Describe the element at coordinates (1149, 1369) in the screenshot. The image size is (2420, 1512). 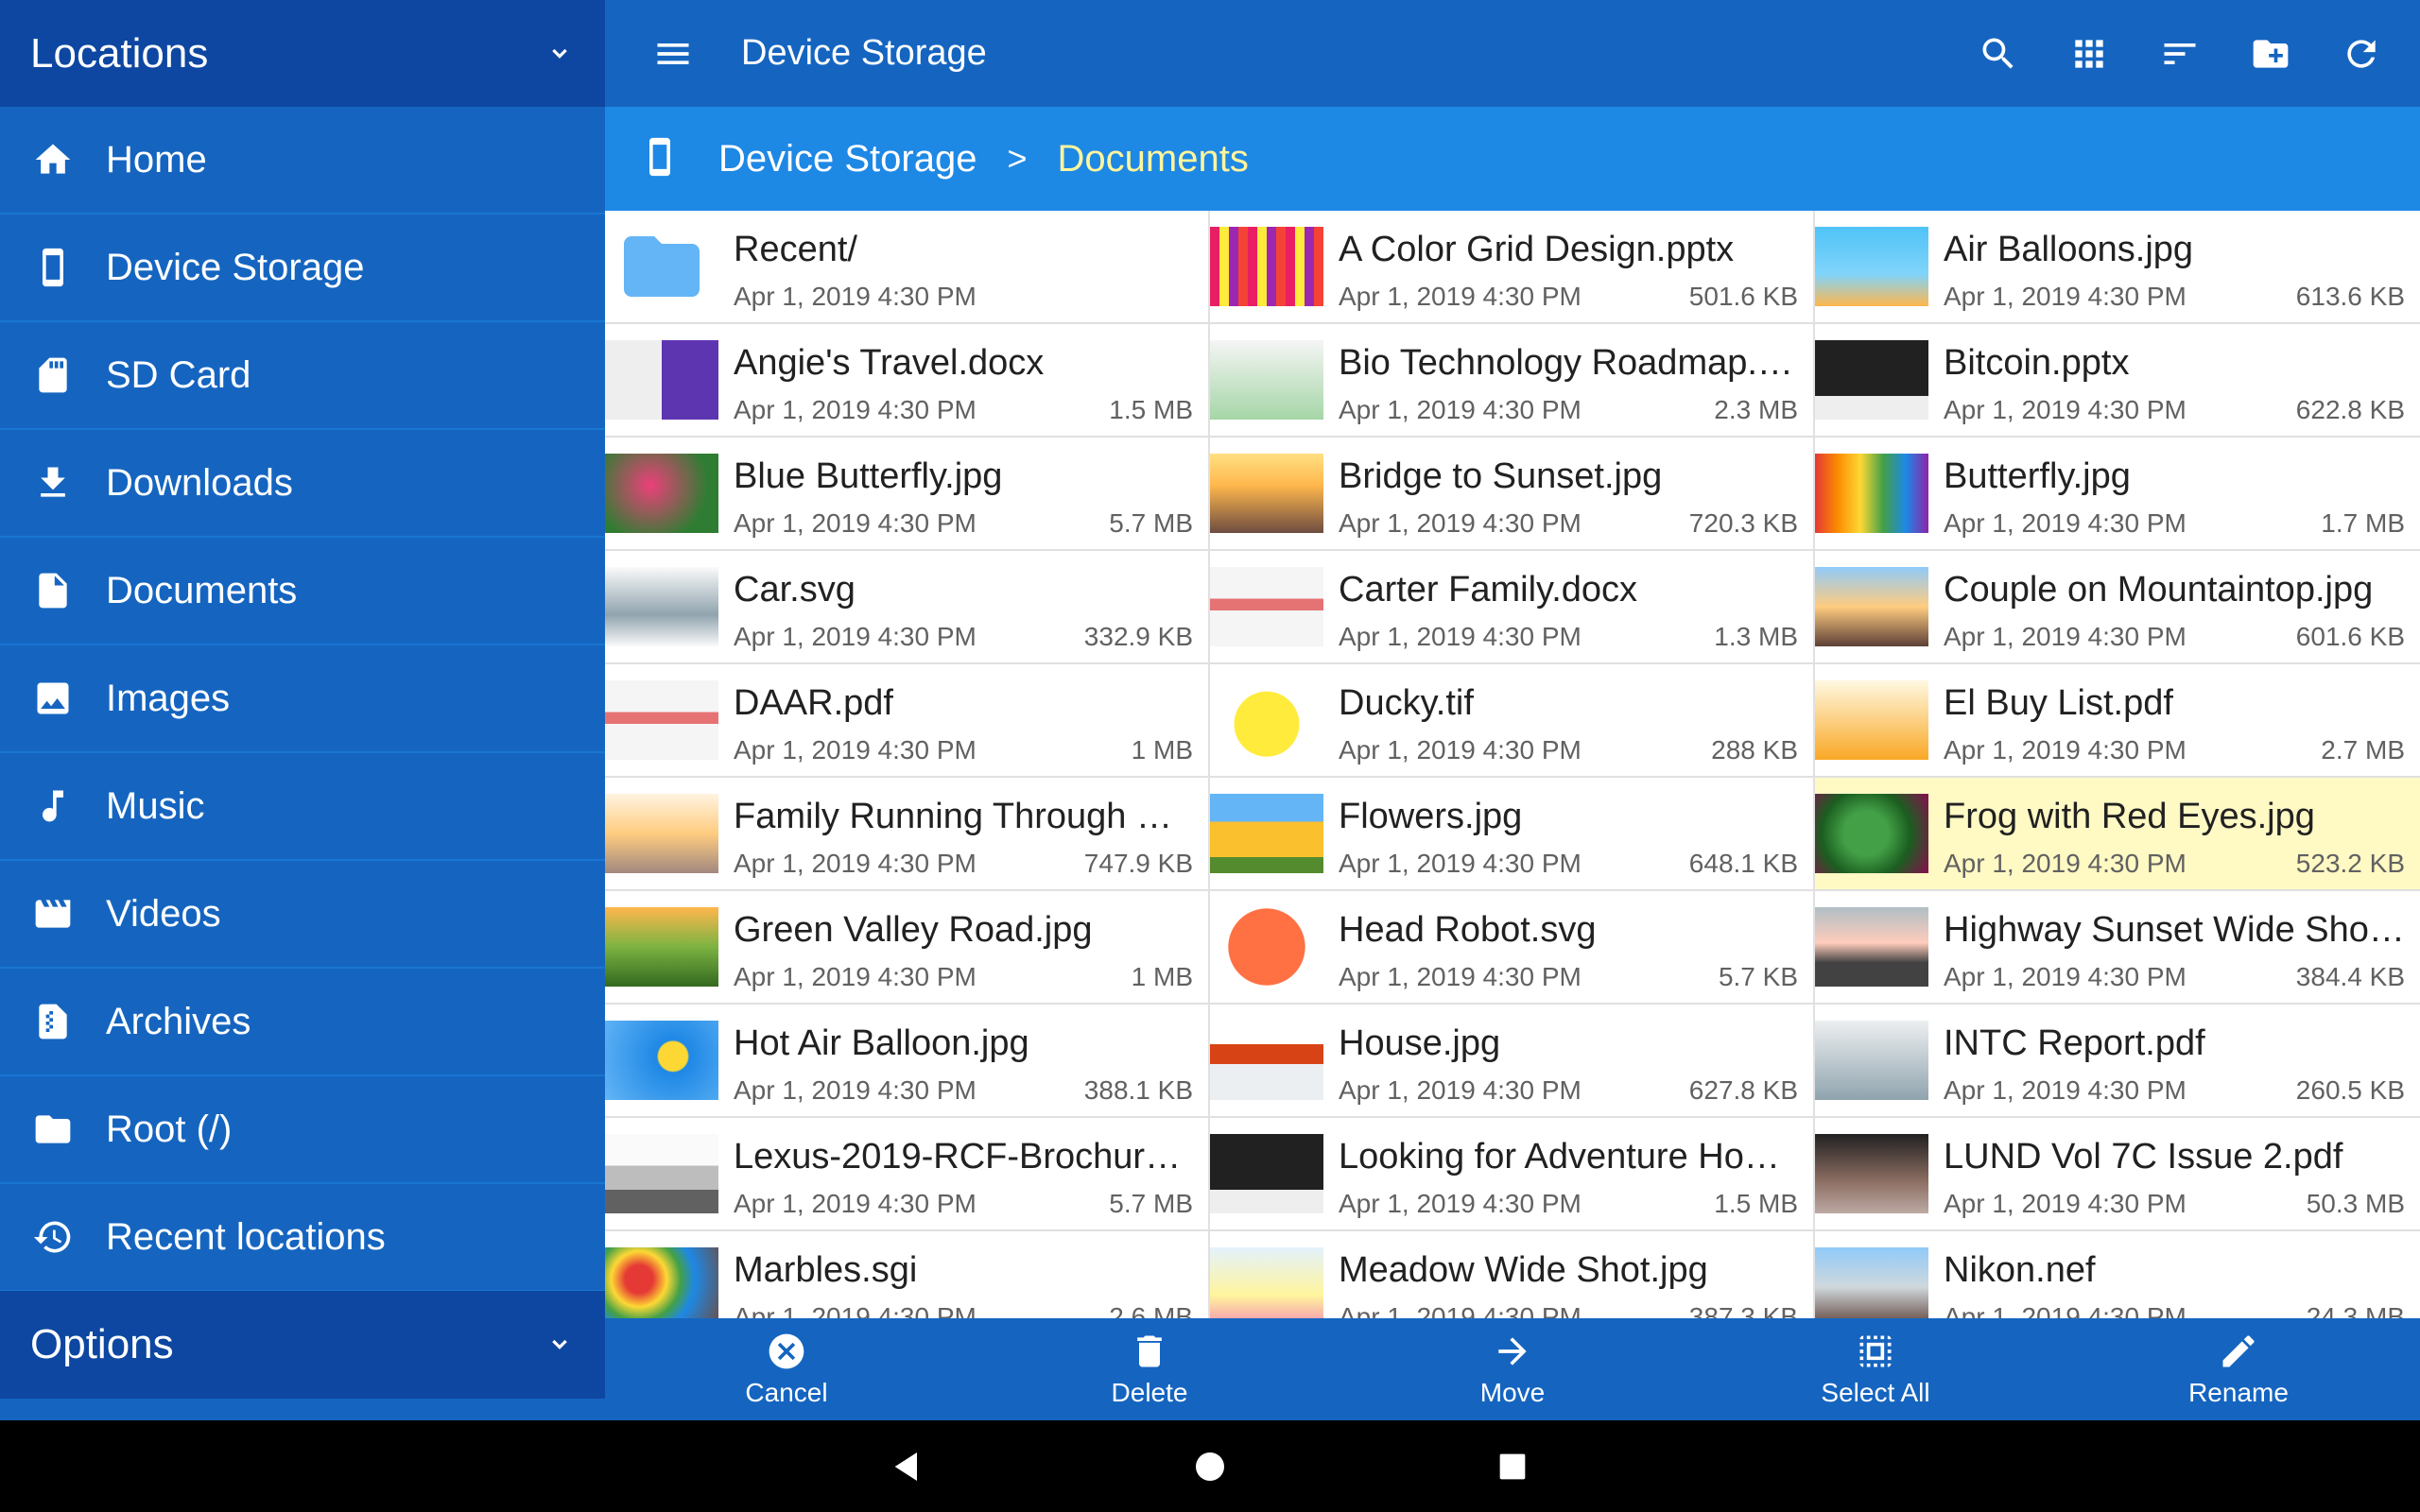
I see `delete-button: Delete` at that location.